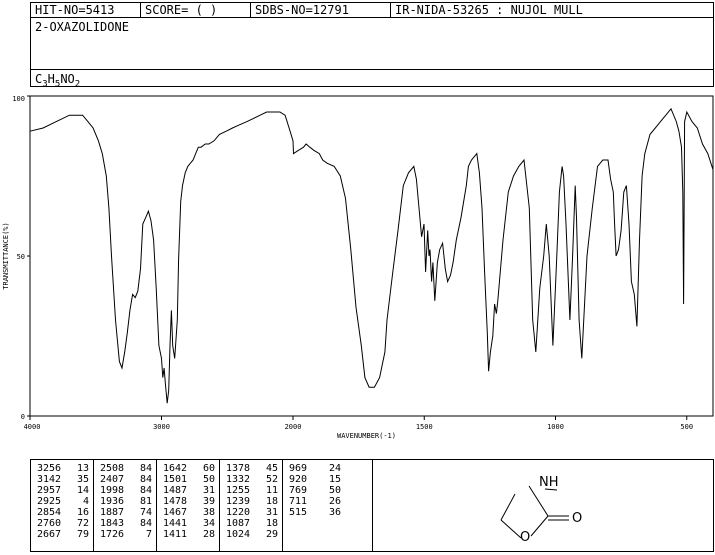  I want to click on structure-drawing: NH O O, so click(543, 505).